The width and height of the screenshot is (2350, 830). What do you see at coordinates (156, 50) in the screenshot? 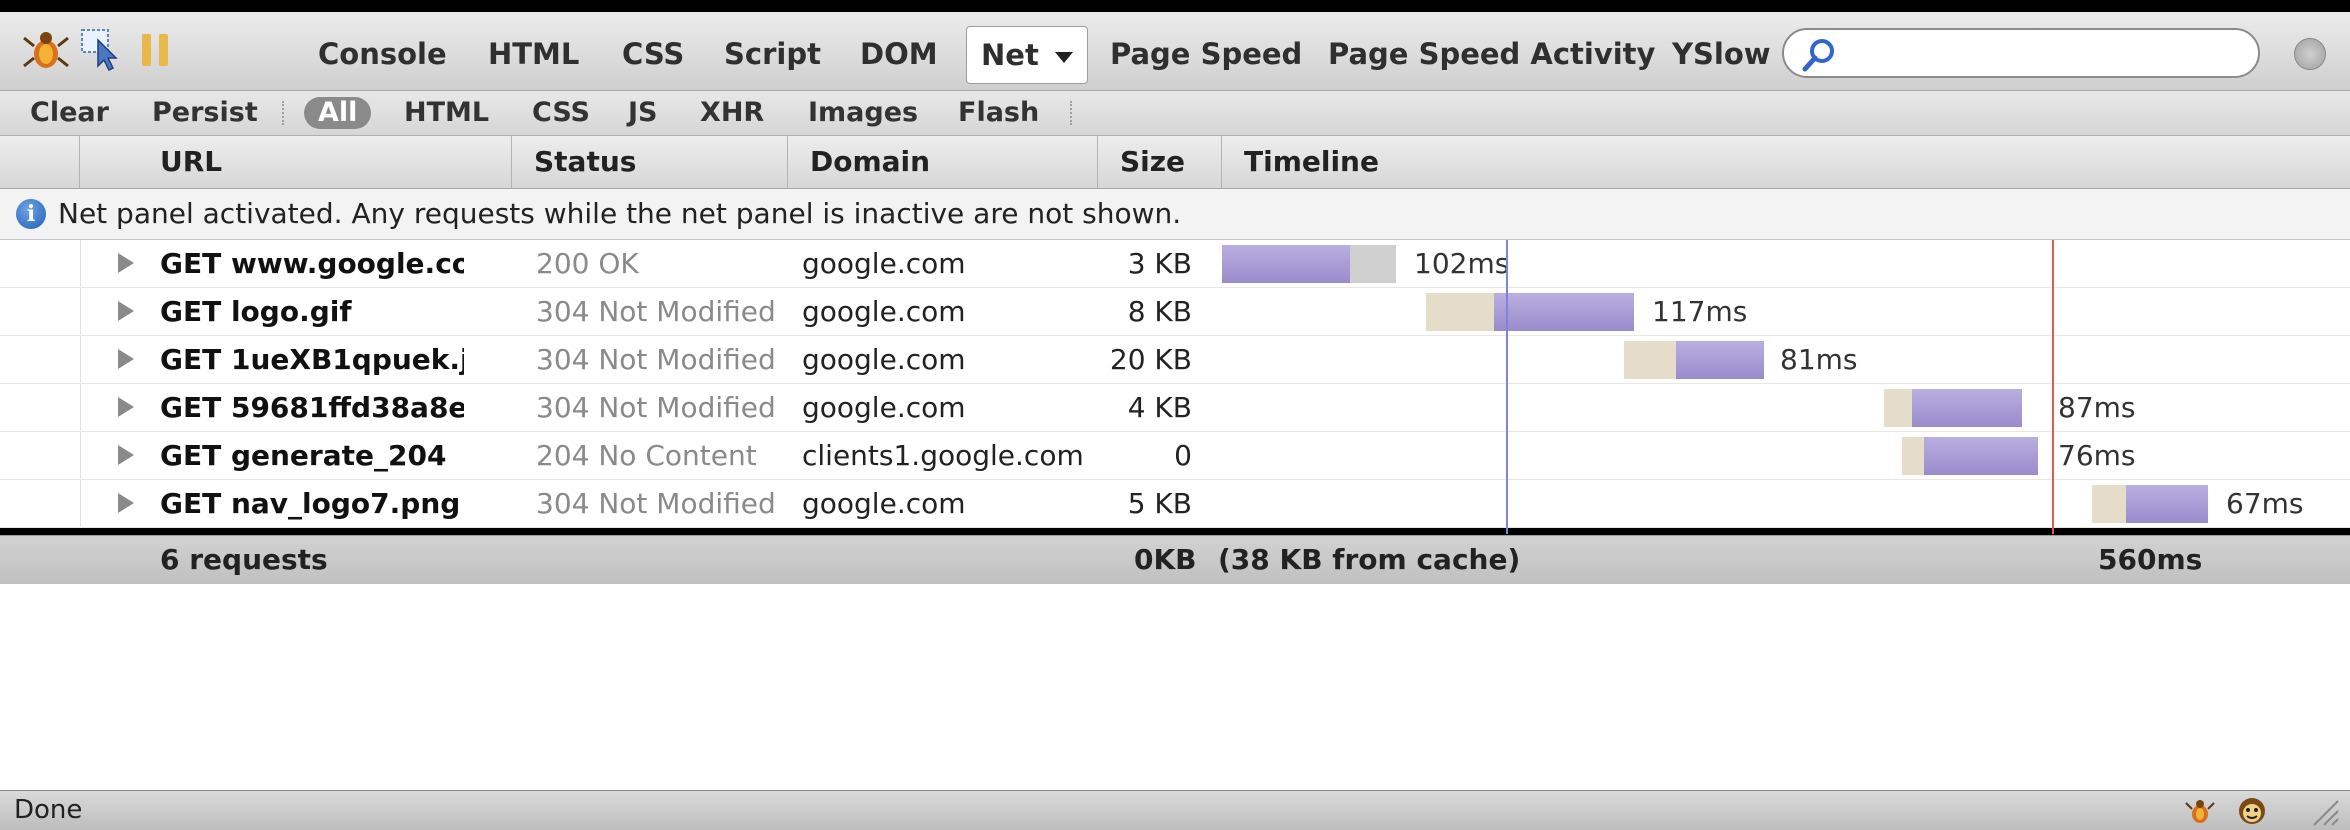
I see `pause-icon` at bounding box center [156, 50].